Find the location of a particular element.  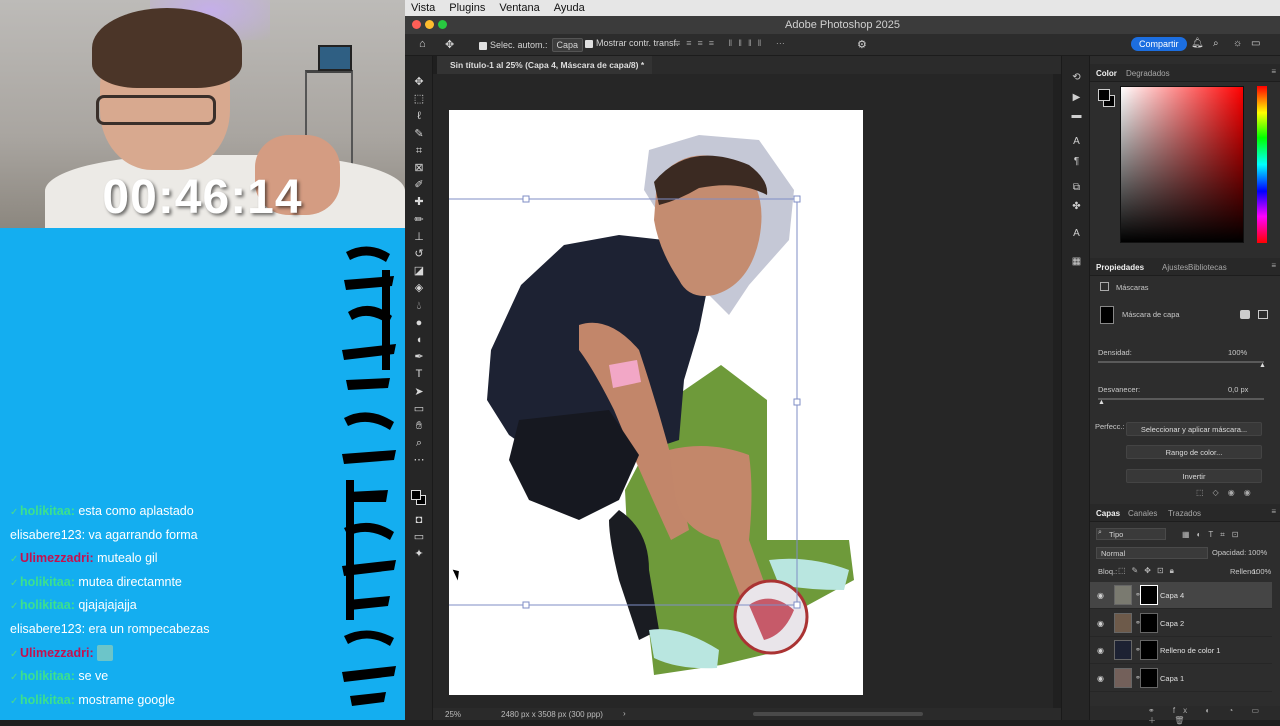

eraser-tool-icon: ◪ is located at coordinates (419, 271).